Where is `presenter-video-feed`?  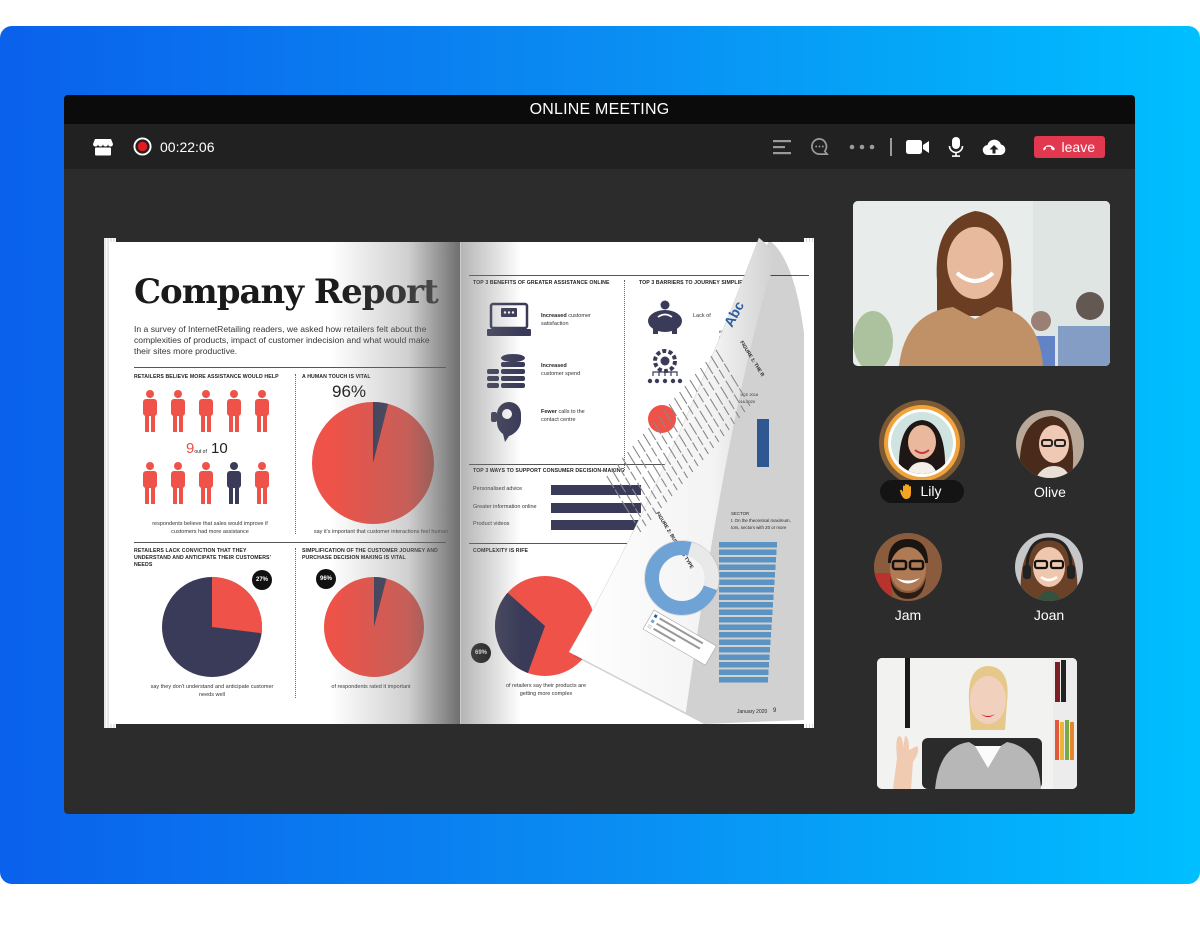 presenter-video-feed is located at coordinates (981, 283).